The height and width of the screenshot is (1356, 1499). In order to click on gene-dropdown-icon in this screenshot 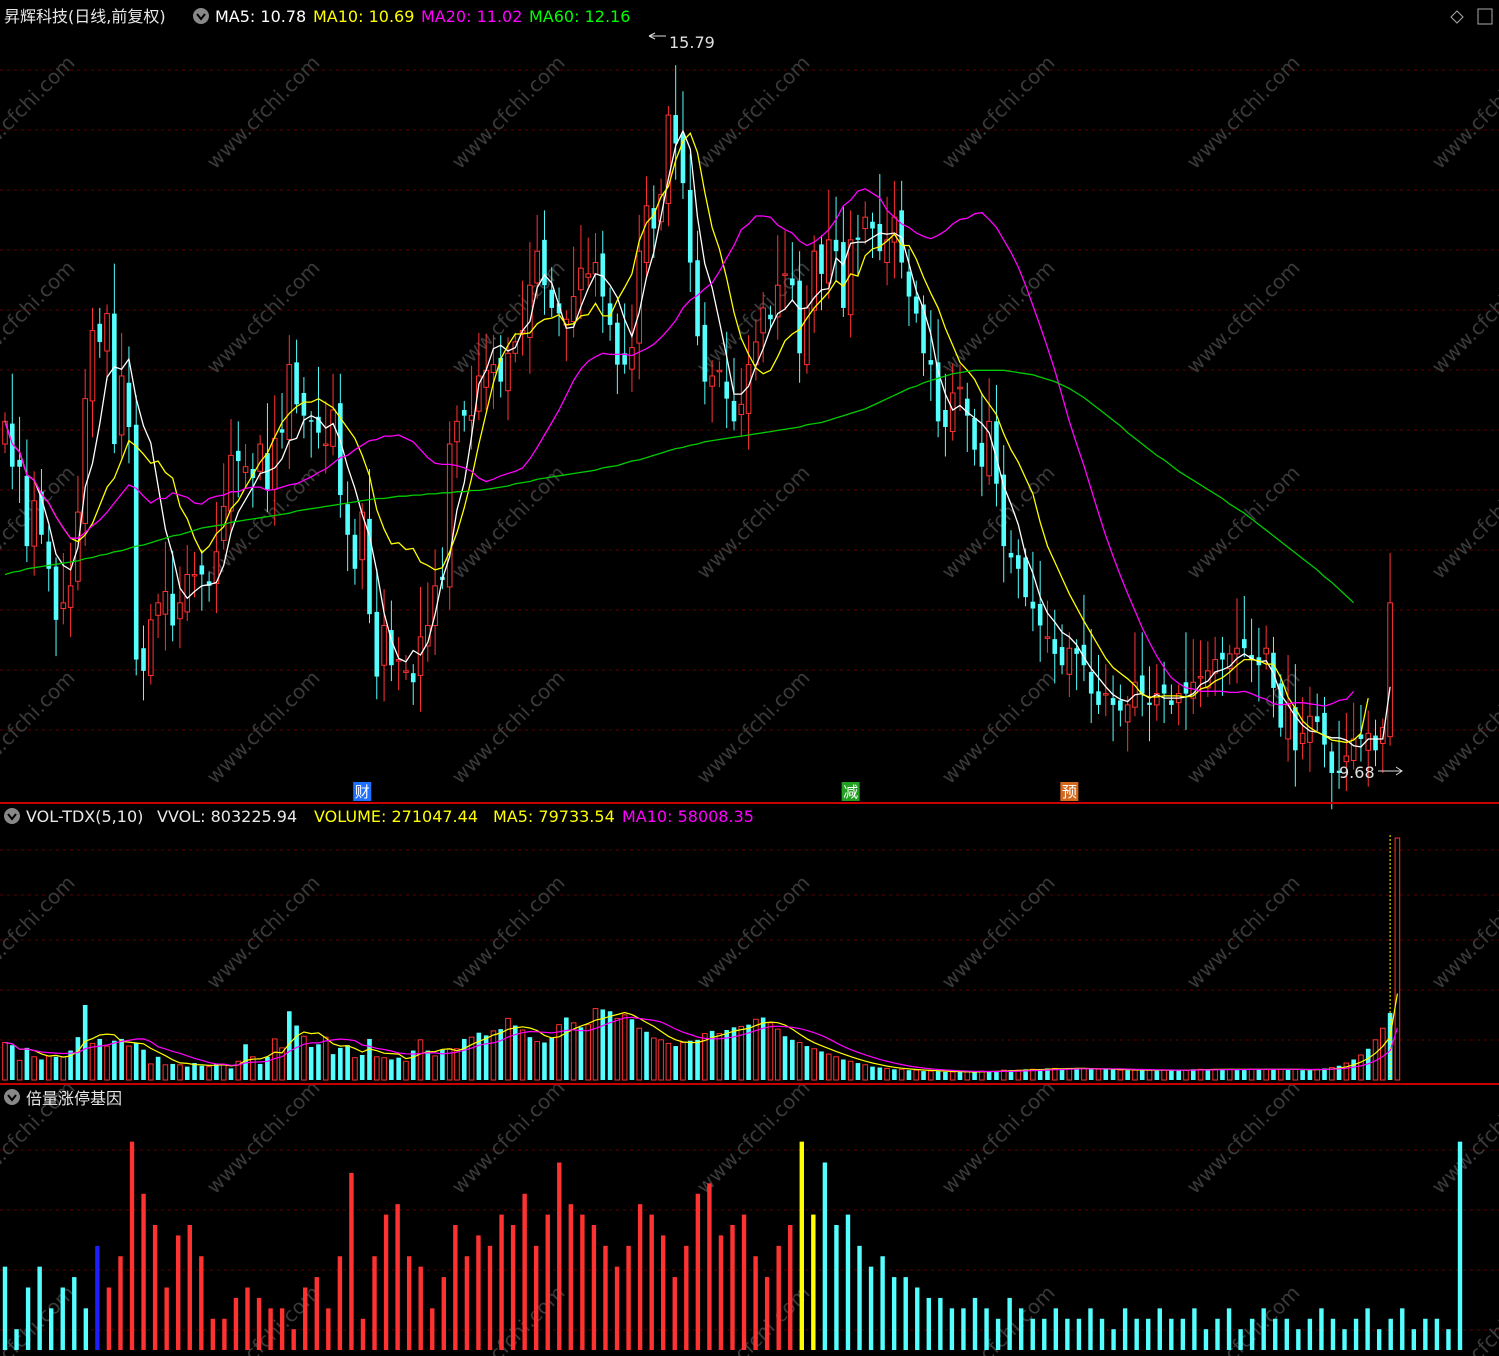, I will do `click(12, 1097)`.